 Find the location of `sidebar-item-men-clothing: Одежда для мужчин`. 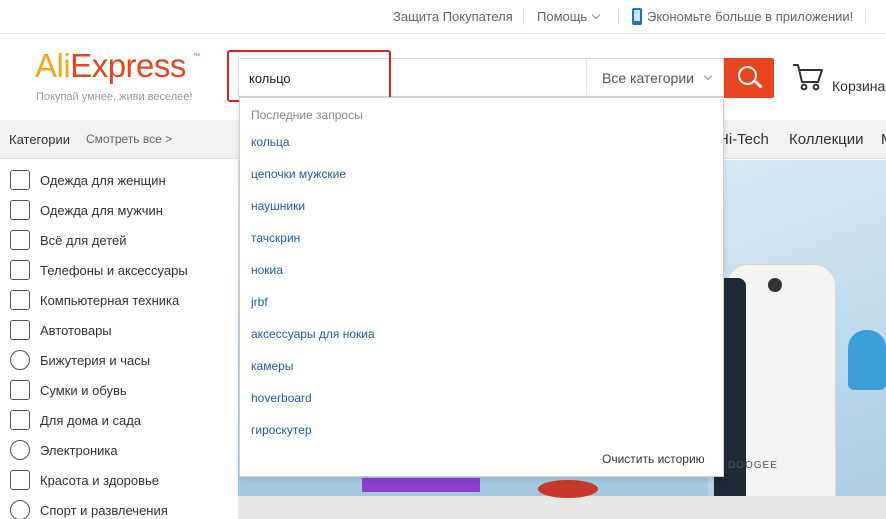

sidebar-item-men-clothing: Одежда для мужчин is located at coordinates (119, 210).